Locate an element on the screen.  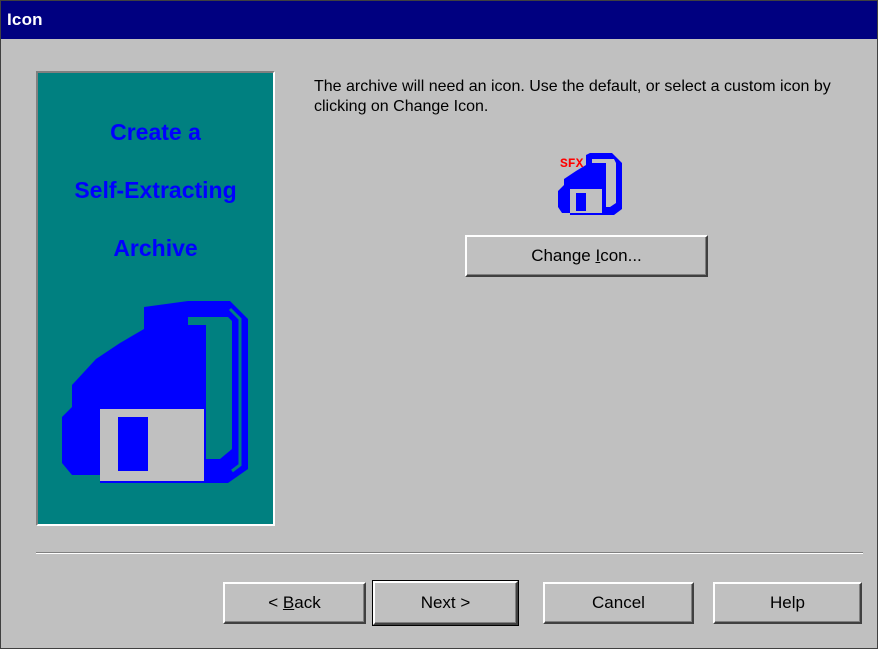
back-button: < Back is located at coordinates (294, 603).